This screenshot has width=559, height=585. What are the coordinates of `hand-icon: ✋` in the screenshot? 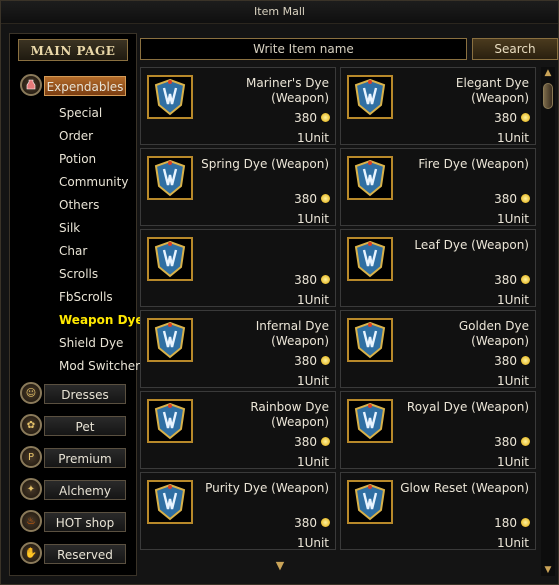 It's located at (31, 553).